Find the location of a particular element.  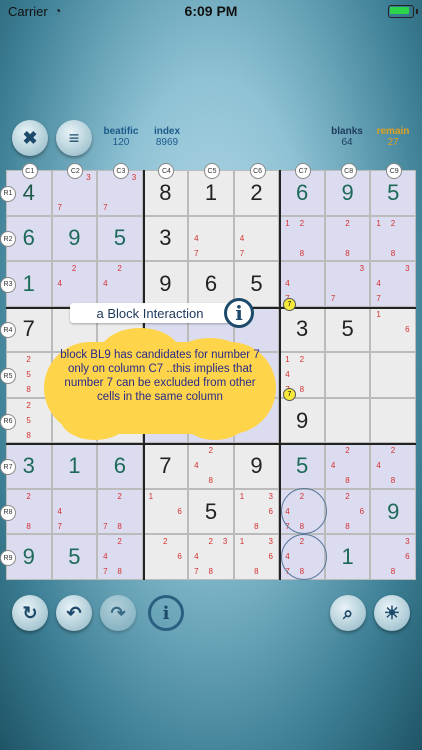

board-cell: 37 is located at coordinates (347, 284).